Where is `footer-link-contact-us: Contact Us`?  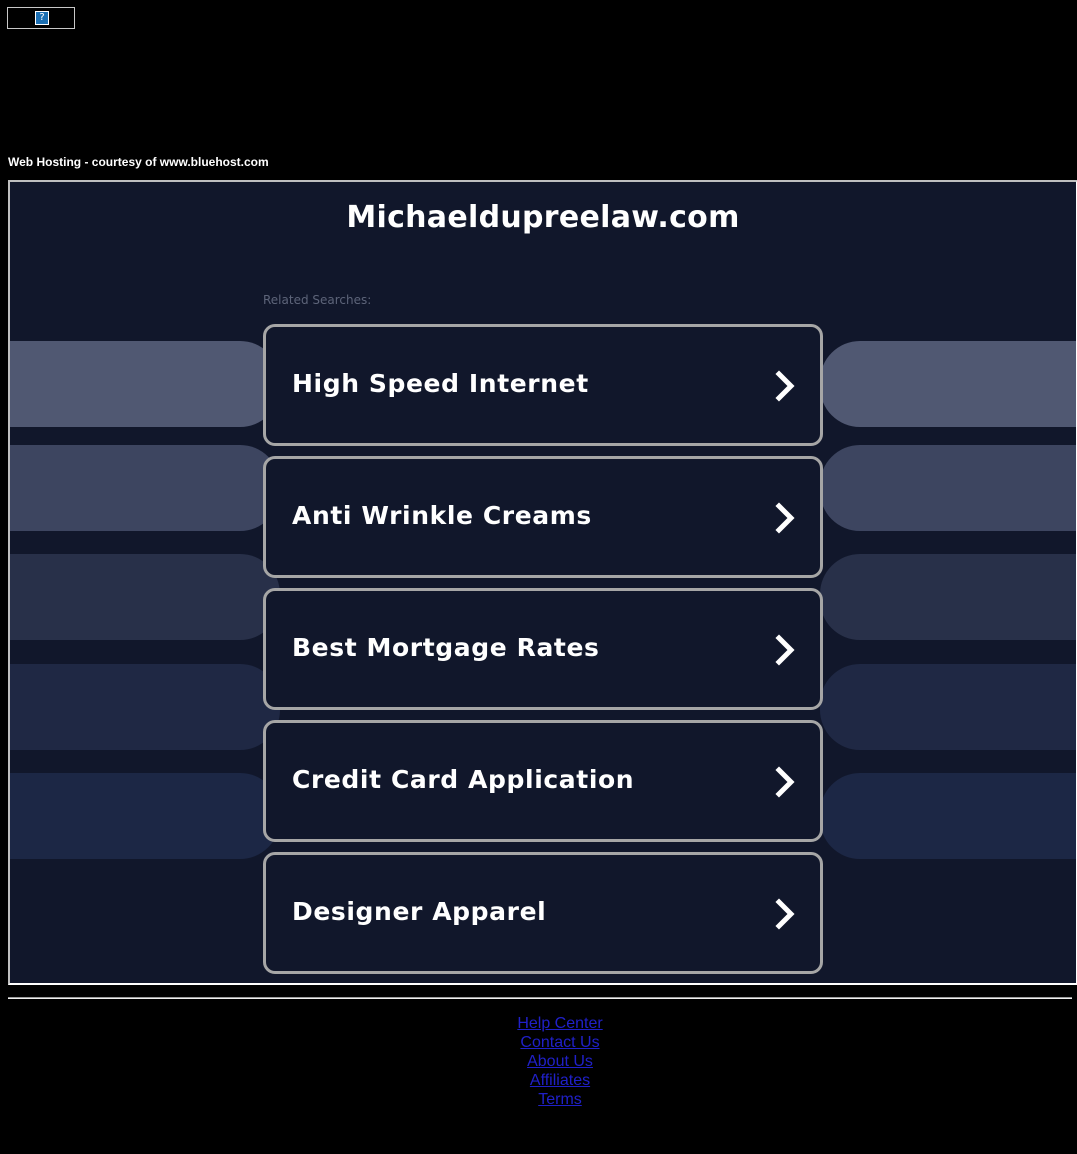
footer-link-contact-us: Contact Us is located at coordinates (538, 1042).